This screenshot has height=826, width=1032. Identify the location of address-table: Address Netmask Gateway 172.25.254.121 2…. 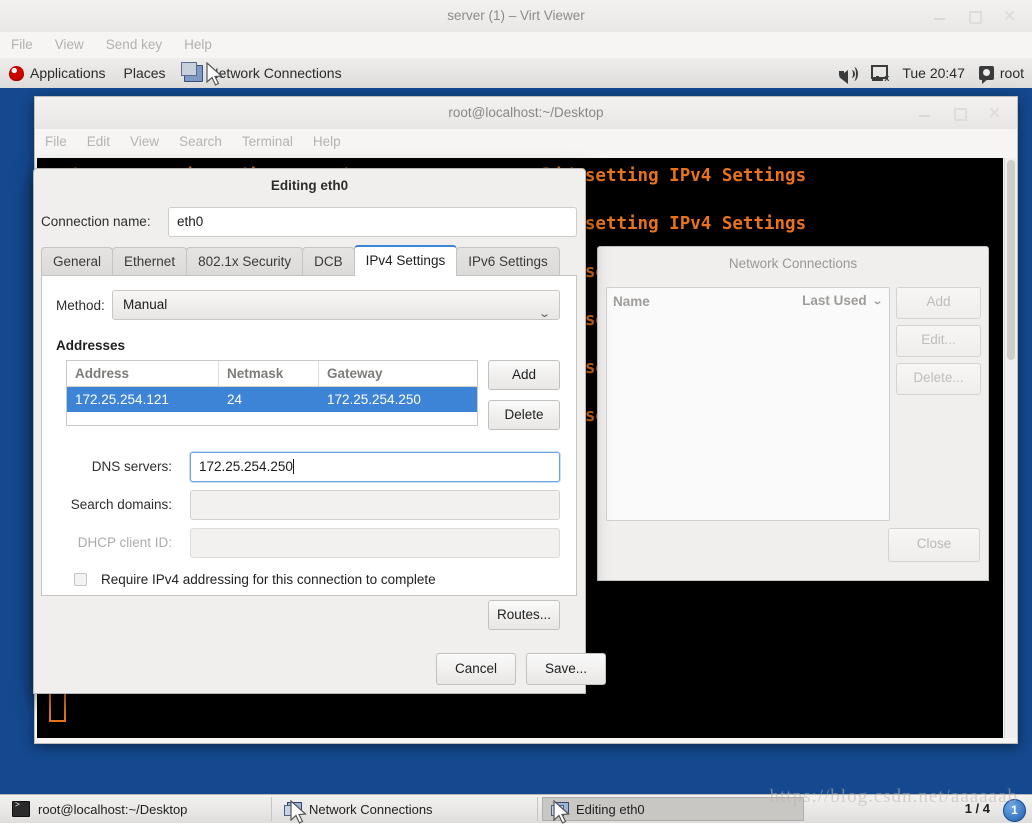
(272, 393).